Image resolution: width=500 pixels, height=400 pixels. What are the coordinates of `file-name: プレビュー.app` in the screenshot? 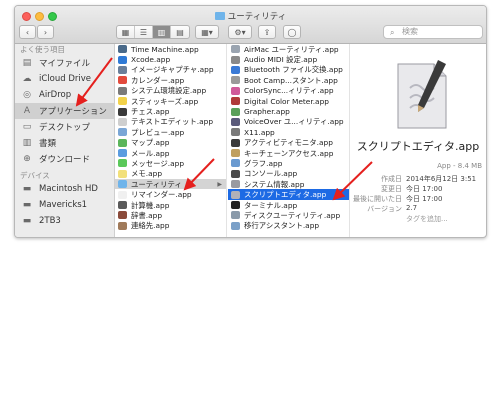 It's located at (158, 132).